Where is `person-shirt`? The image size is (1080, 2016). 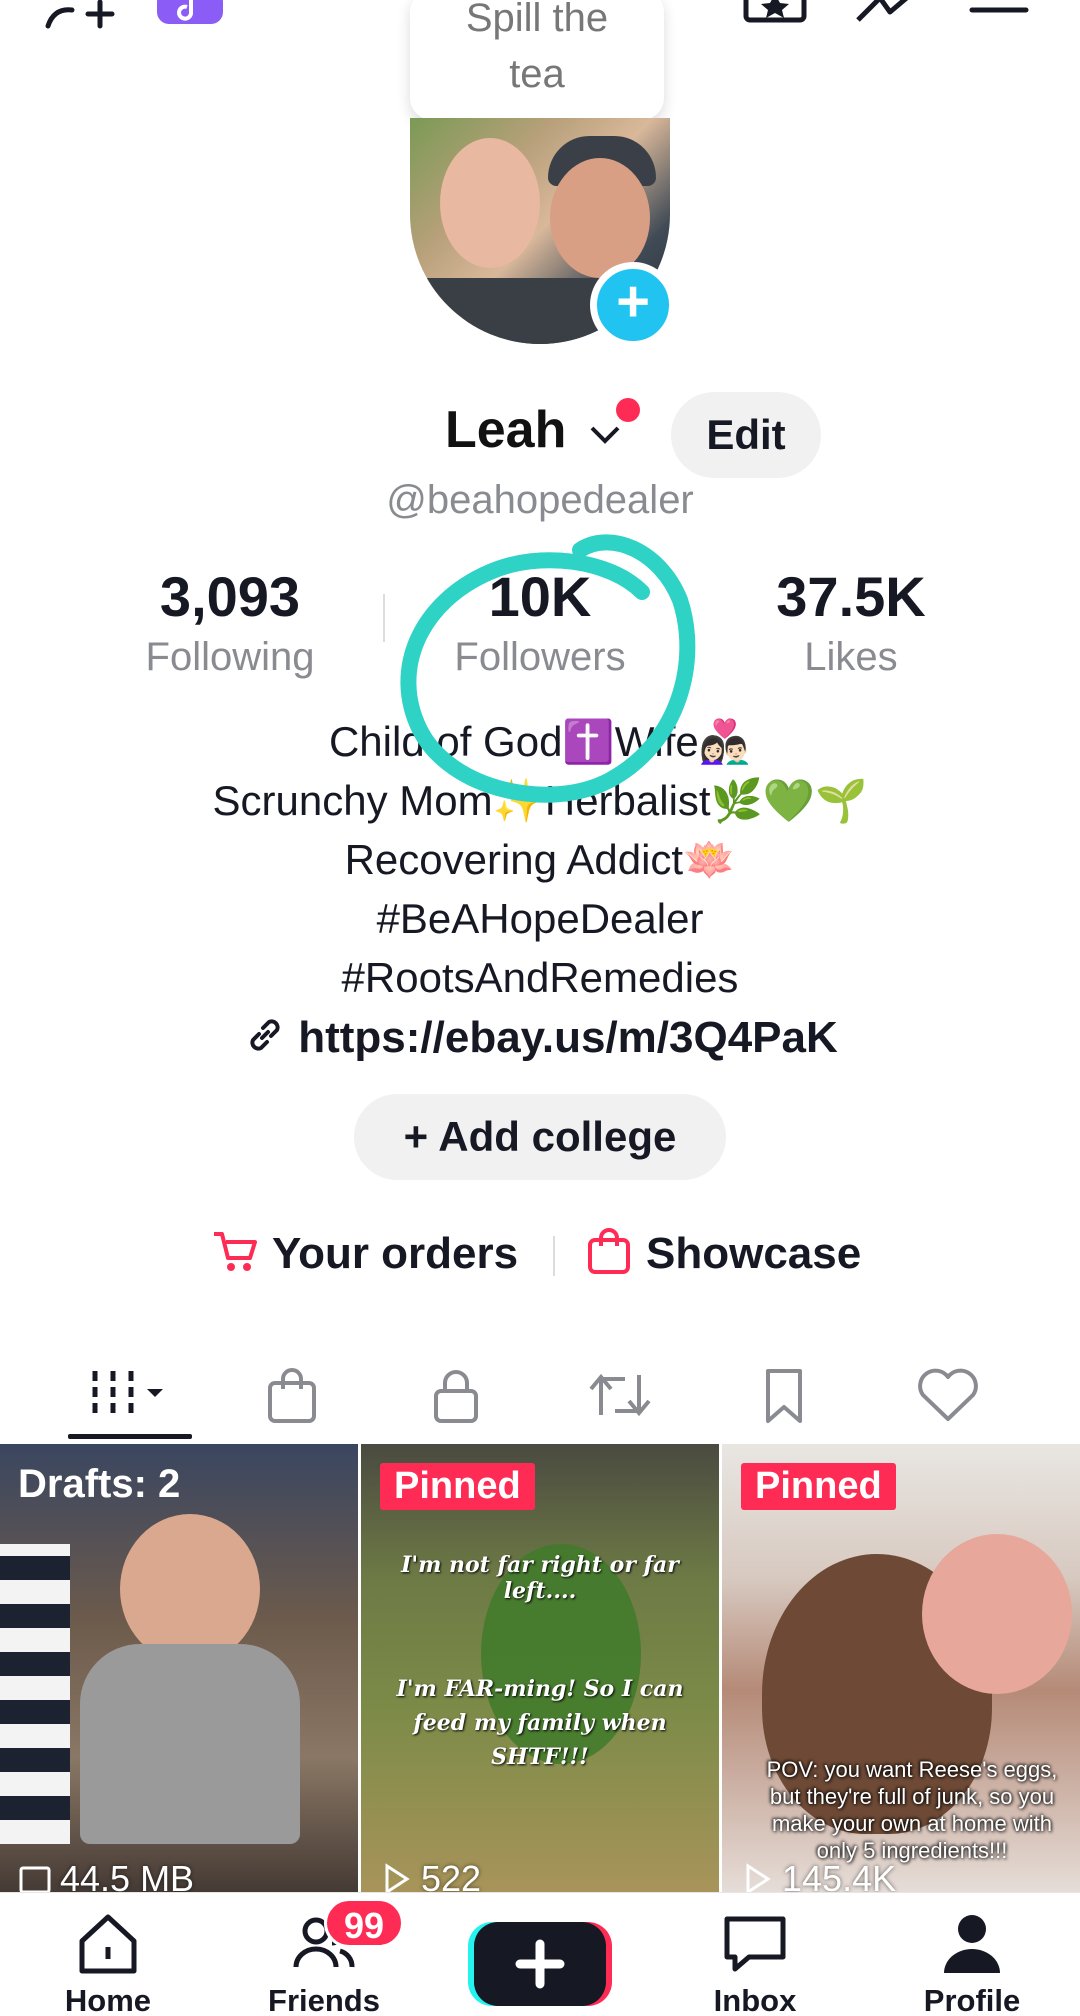
person-shirt is located at coordinates (190, 1744).